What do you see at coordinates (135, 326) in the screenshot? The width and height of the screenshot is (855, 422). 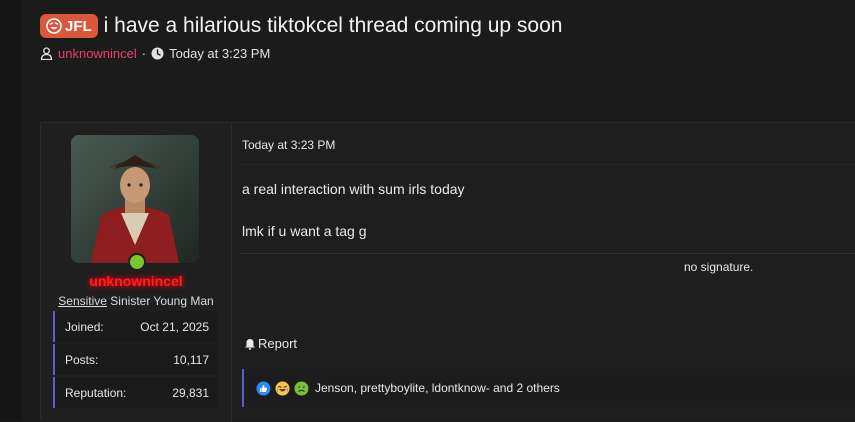 I see `stat-joined: Joined: Oct 21, 2025` at bounding box center [135, 326].